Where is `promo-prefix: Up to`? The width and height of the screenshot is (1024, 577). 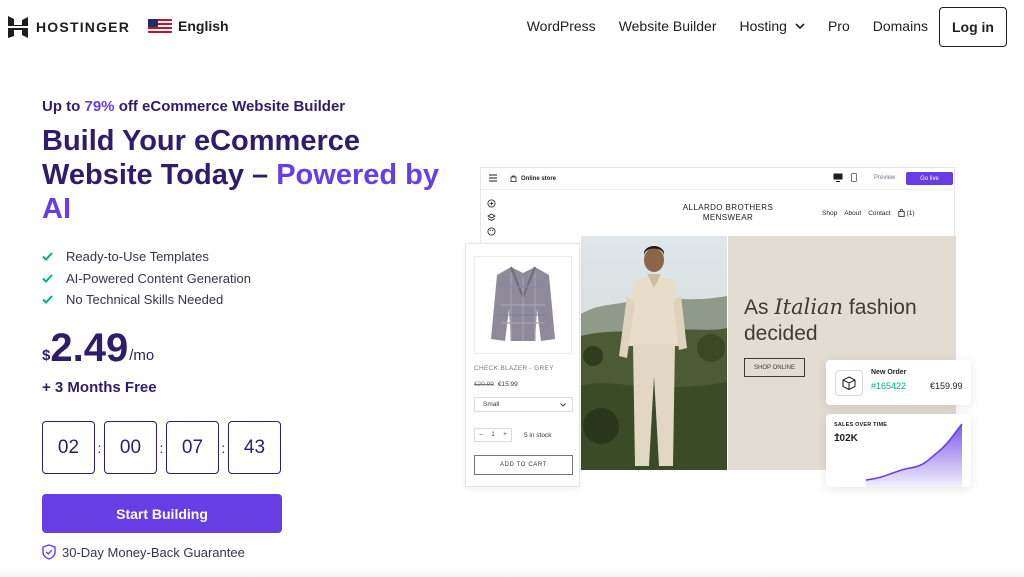 promo-prefix: Up to is located at coordinates (63, 106).